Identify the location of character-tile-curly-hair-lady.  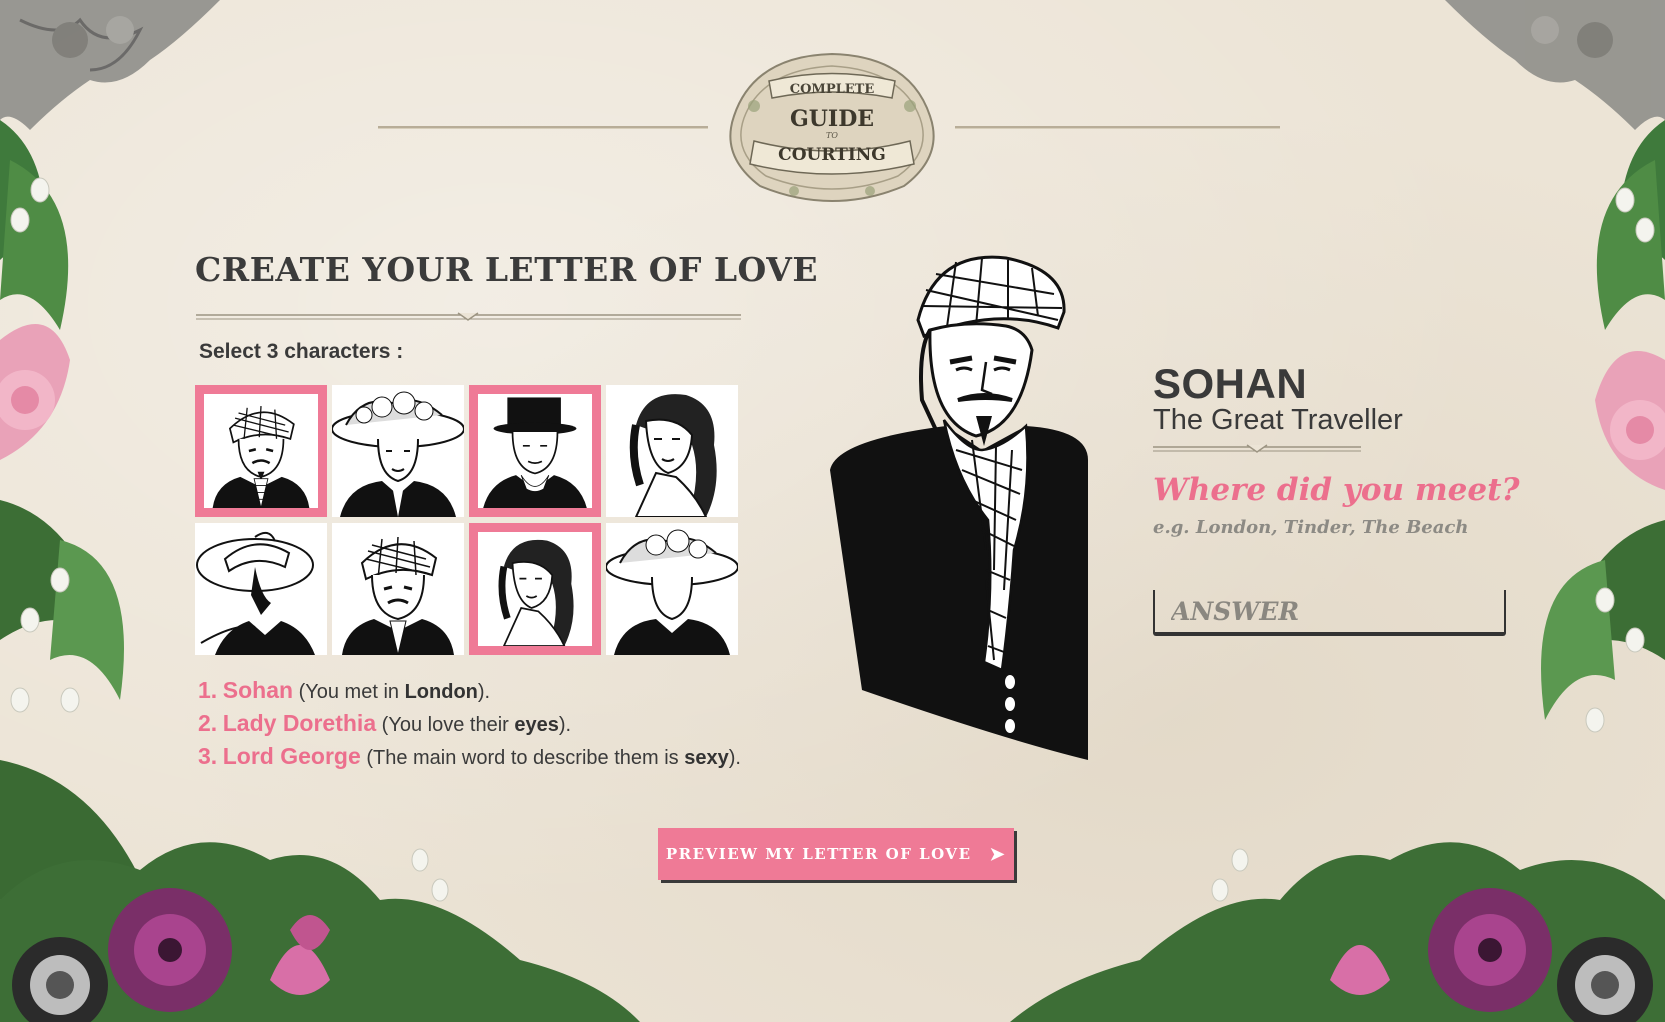
(672, 451).